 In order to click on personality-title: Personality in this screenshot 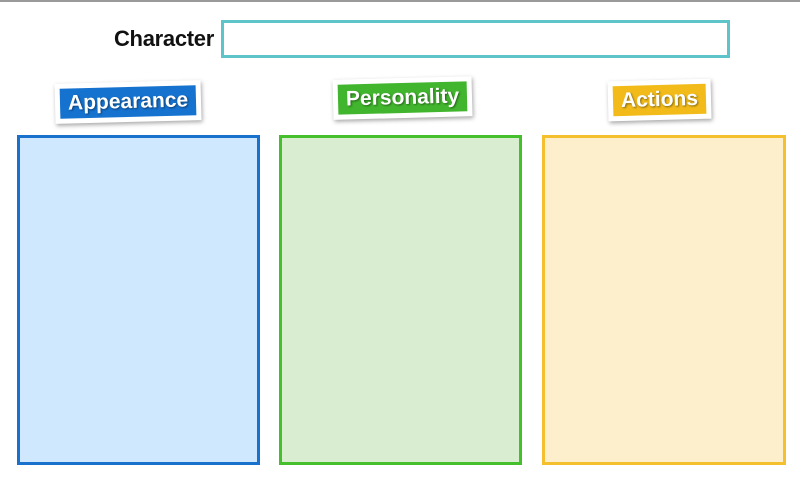, I will do `click(402, 98)`.